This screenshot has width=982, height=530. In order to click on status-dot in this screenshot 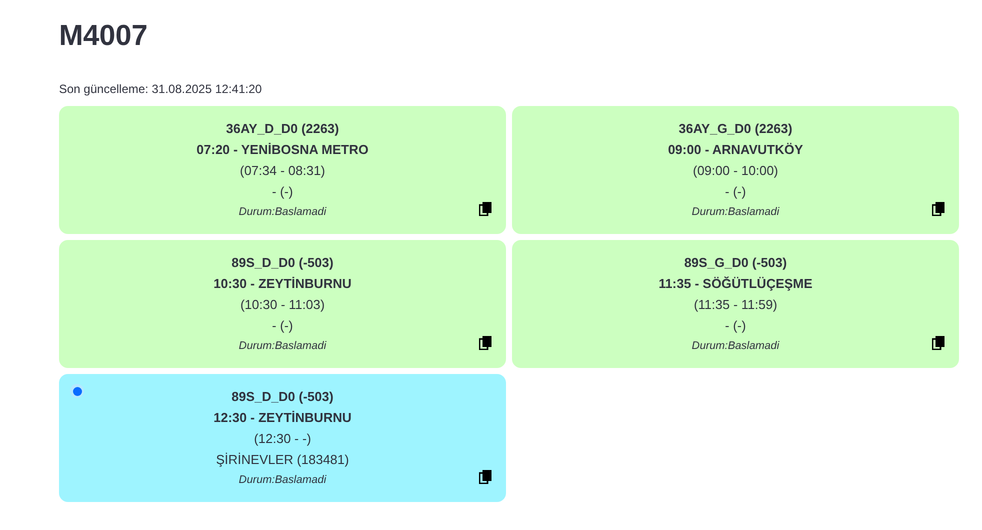, I will do `click(77, 391)`.